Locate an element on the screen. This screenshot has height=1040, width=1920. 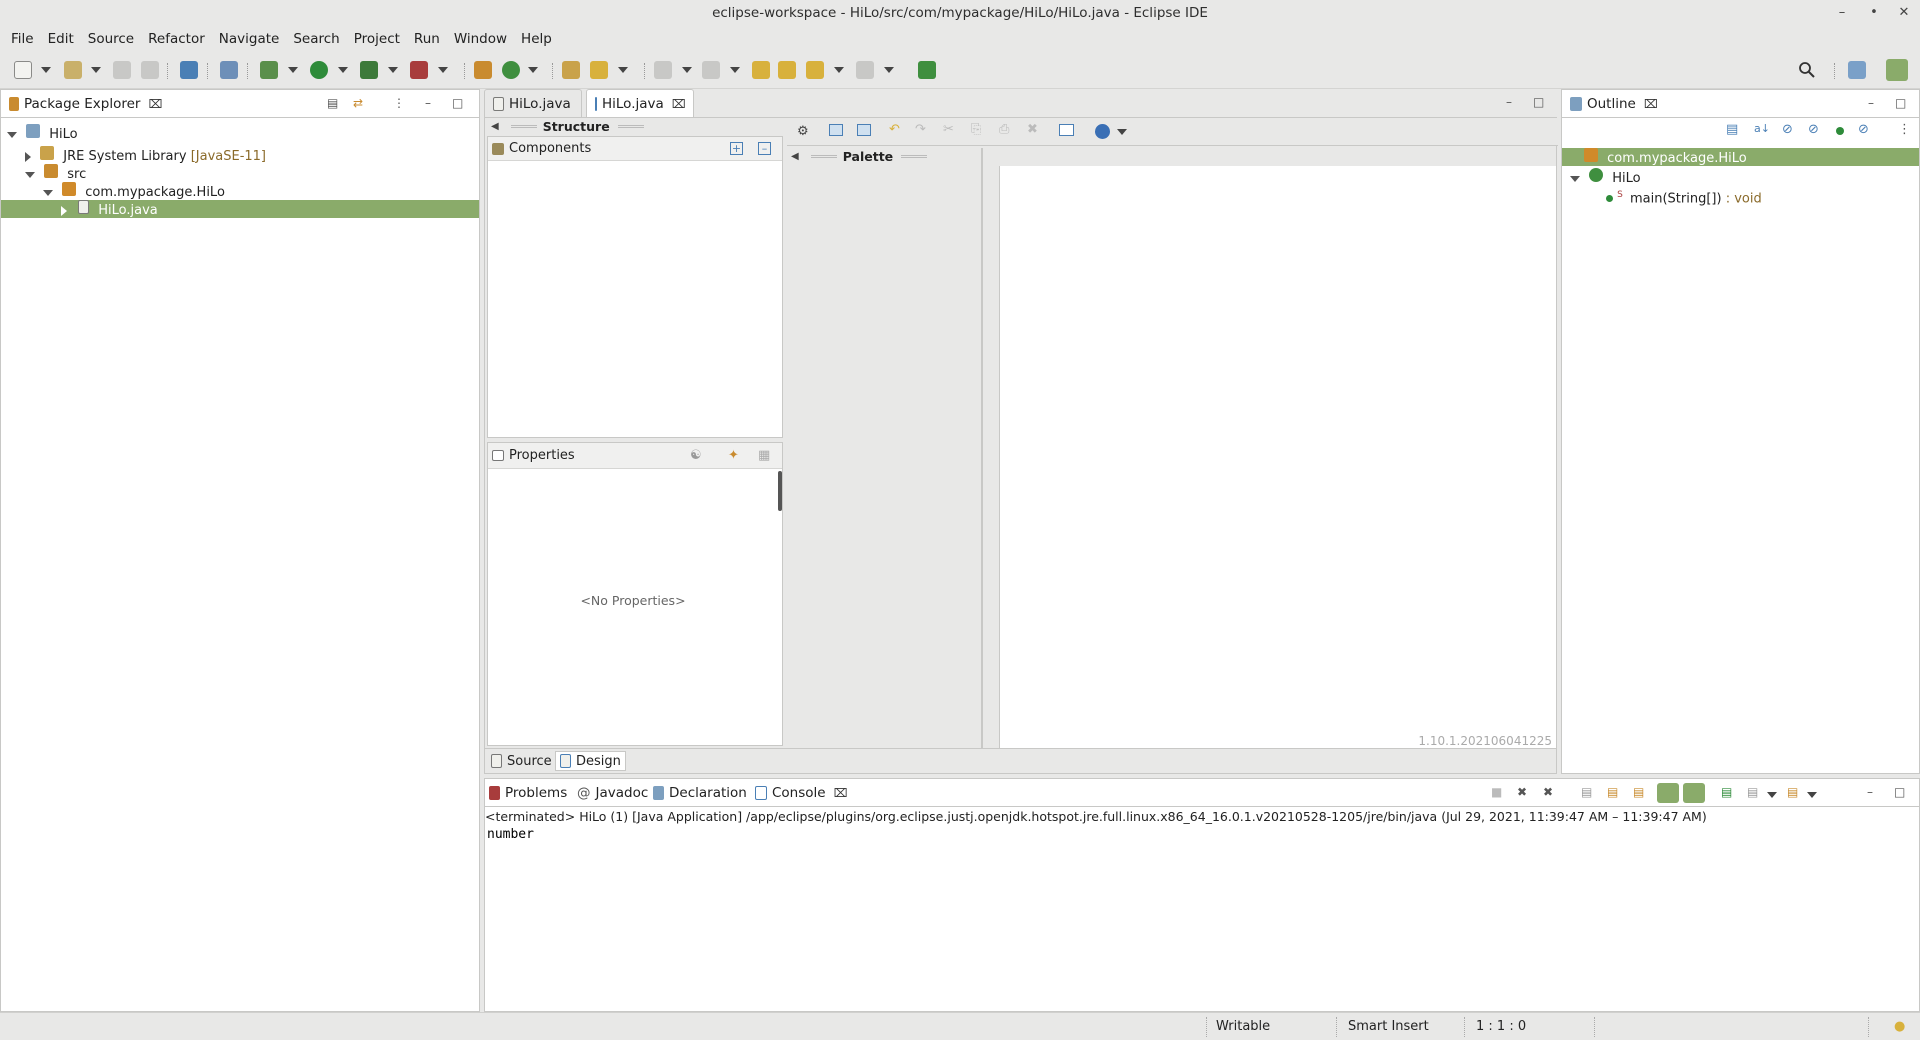
remove-all-terminated-icon: ✖ is located at coordinates (1548, 792).